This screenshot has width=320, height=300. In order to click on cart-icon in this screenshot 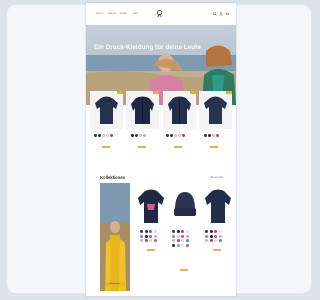, I will do `click(227, 14)`.